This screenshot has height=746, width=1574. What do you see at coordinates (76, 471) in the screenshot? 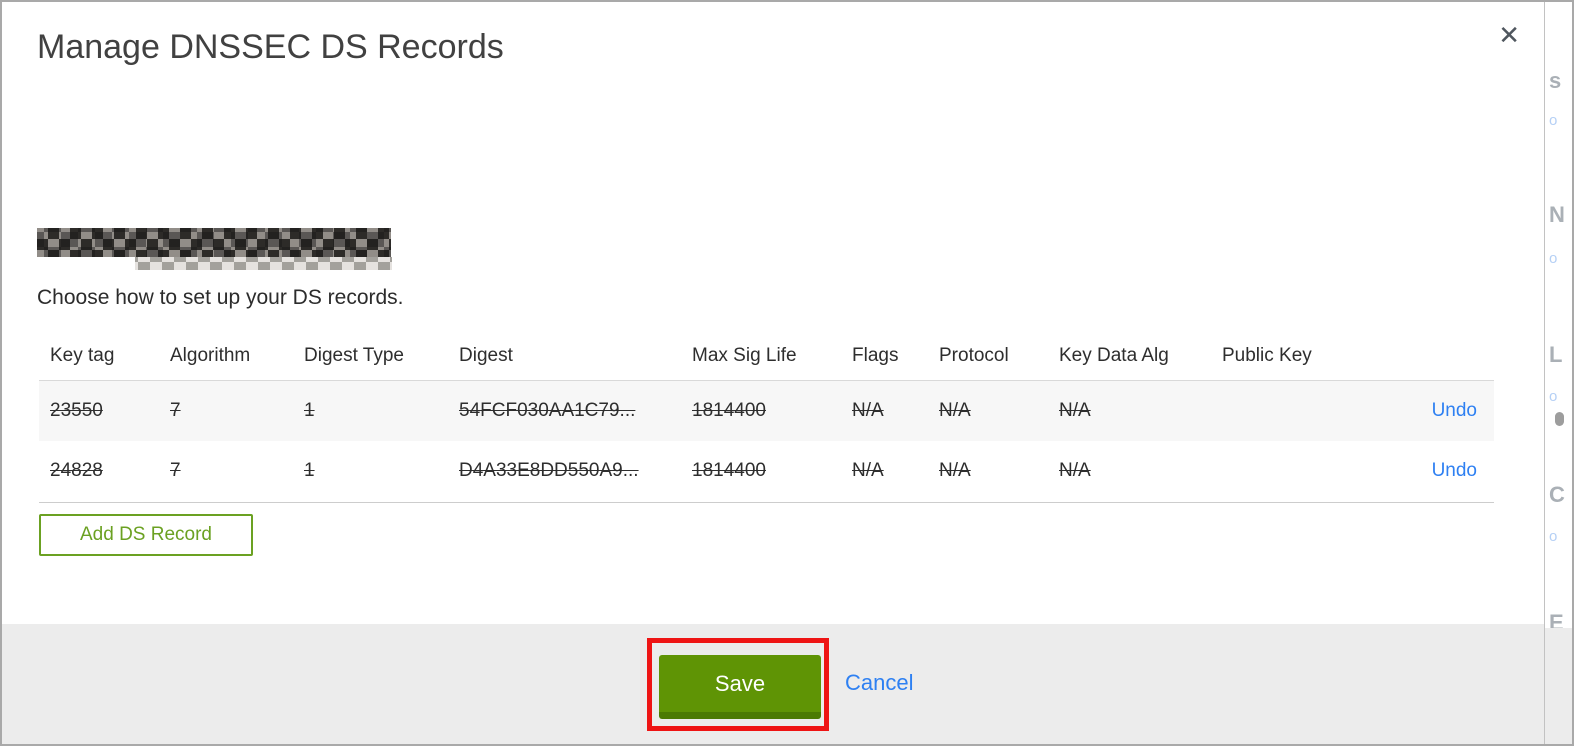
I see `cell-key-tag: 24828` at bounding box center [76, 471].